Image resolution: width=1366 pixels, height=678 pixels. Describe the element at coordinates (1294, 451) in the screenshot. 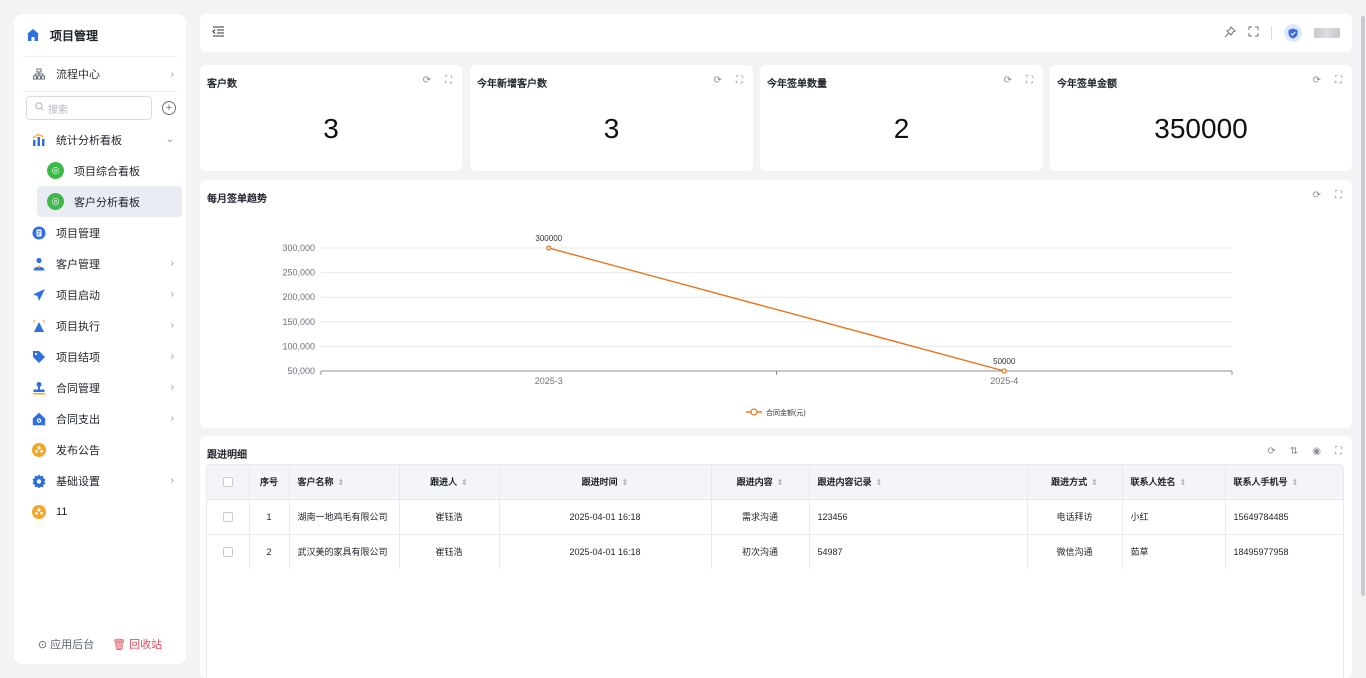

I see `column-height-icon: ⇅` at that location.